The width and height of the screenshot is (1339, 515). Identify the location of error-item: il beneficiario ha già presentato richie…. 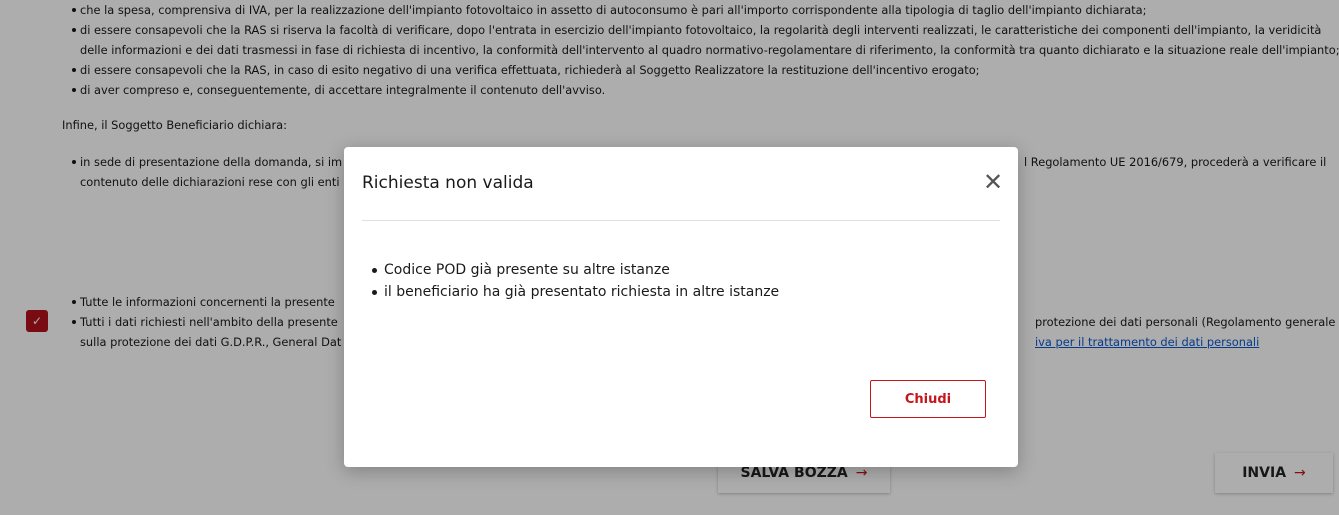
(575, 292).